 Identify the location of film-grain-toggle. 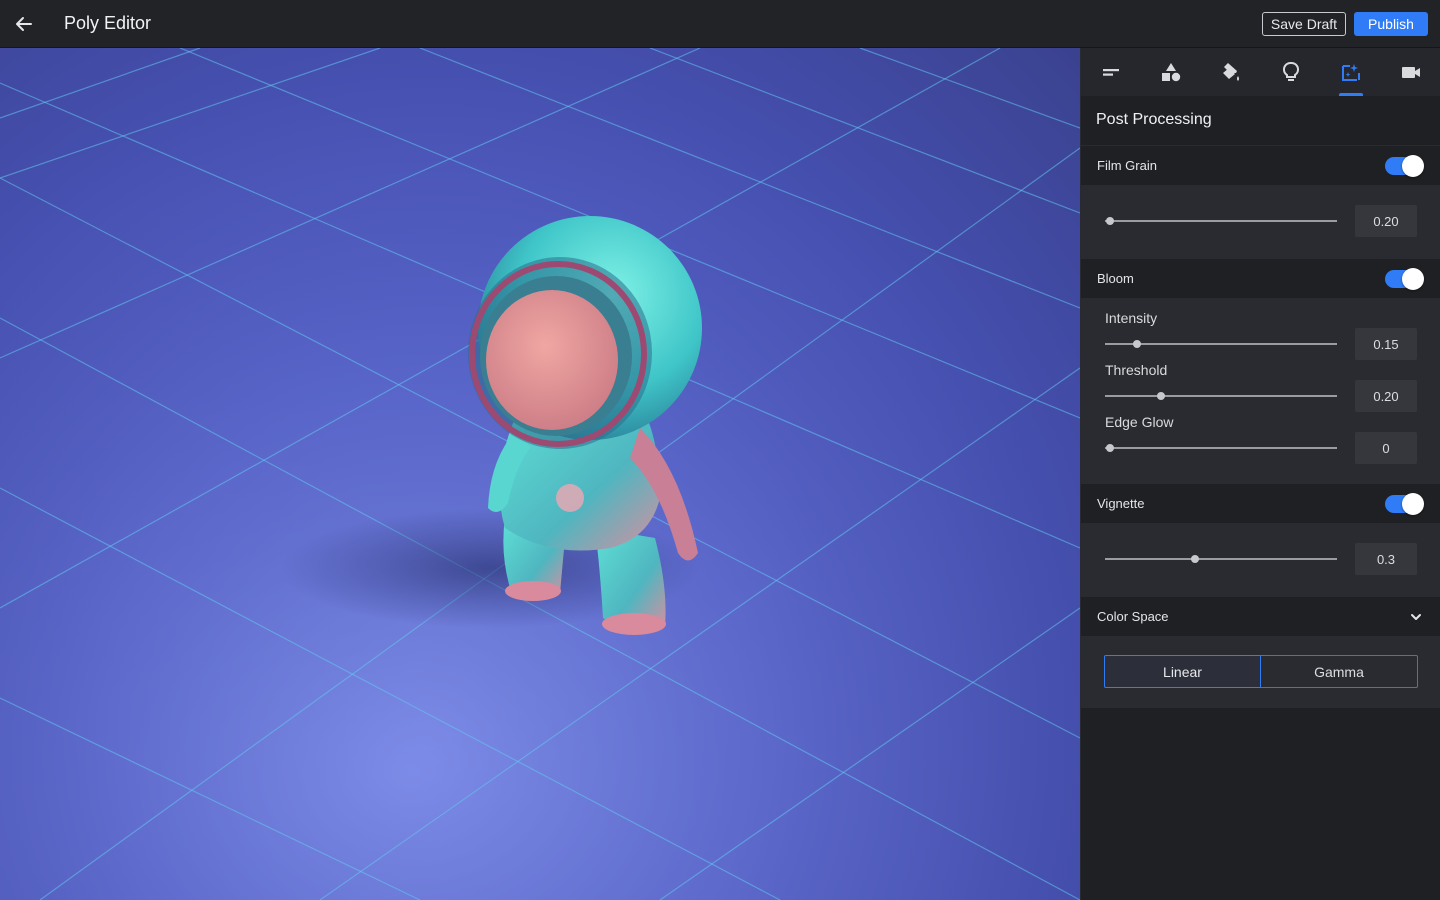
(1404, 165).